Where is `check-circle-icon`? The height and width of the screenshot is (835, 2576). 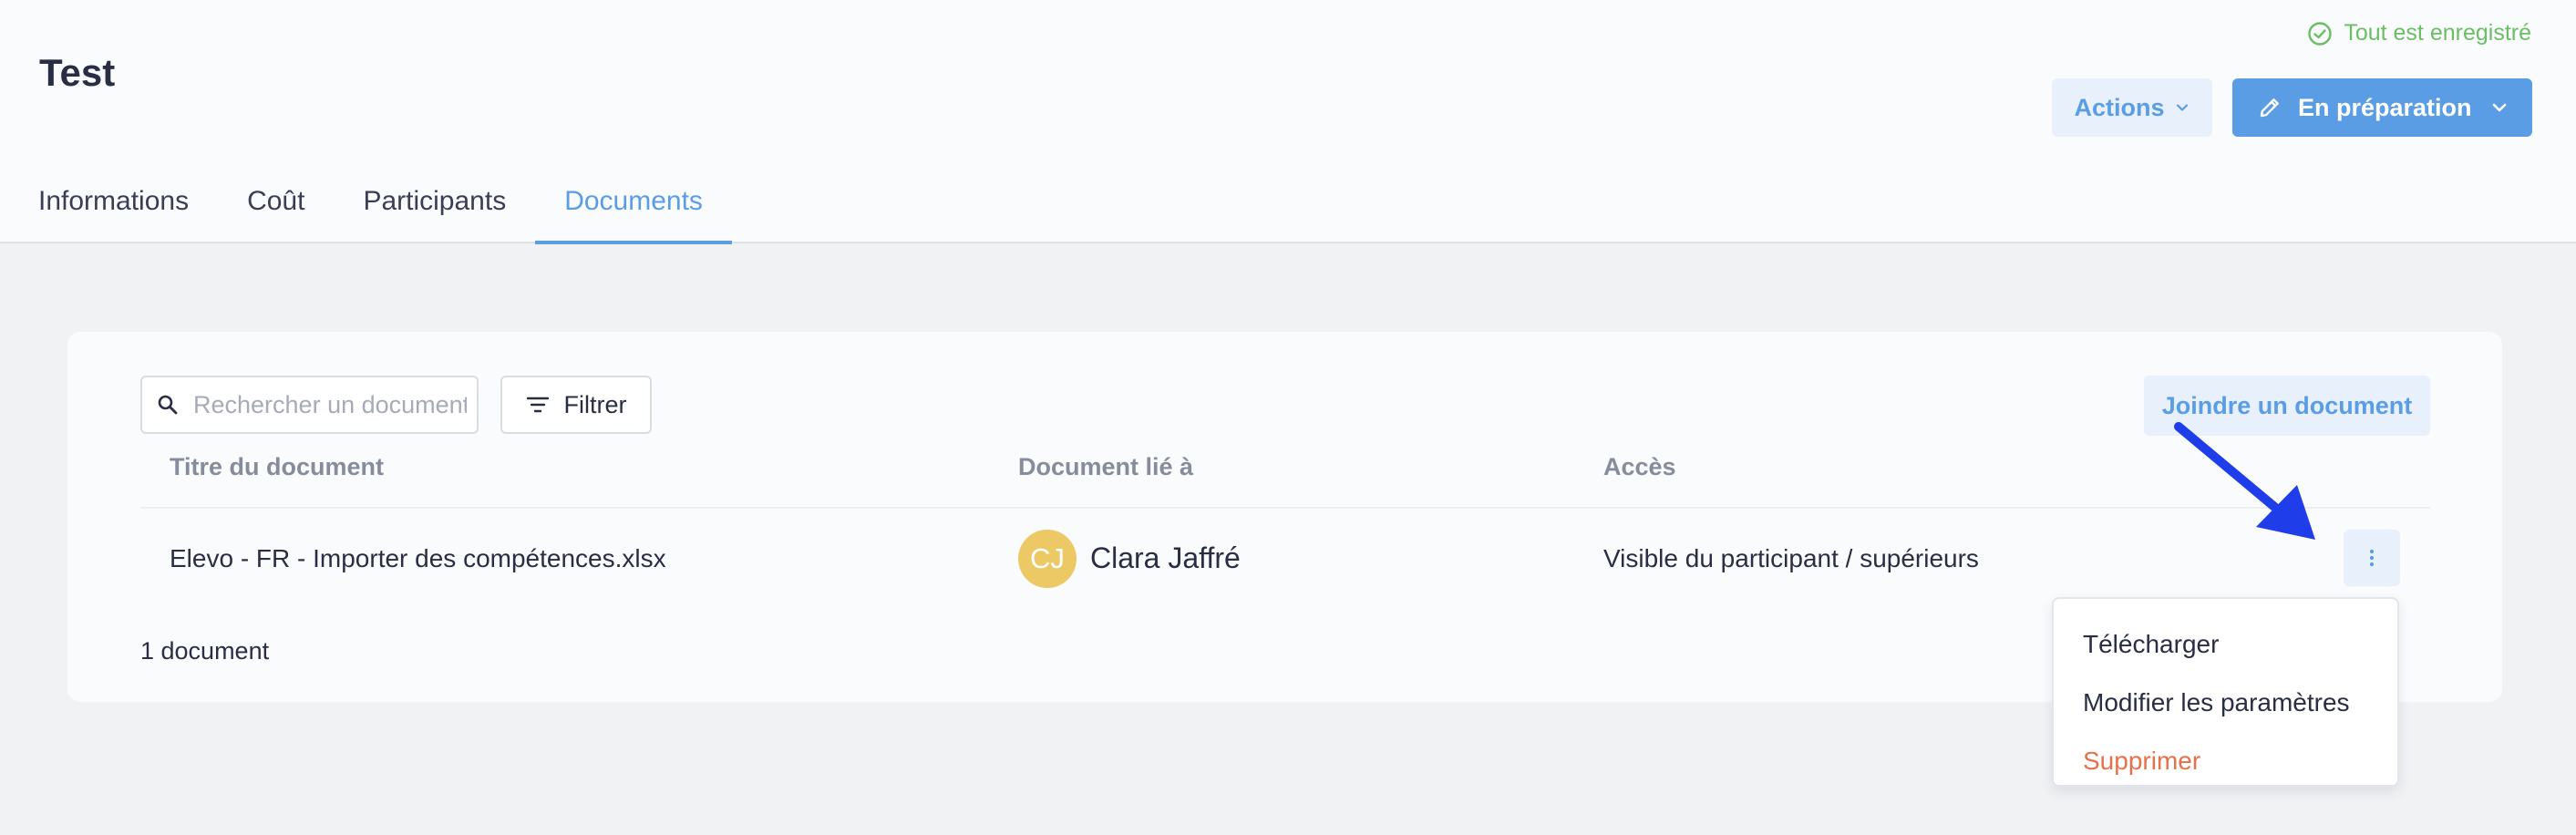 check-circle-icon is located at coordinates (2320, 33).